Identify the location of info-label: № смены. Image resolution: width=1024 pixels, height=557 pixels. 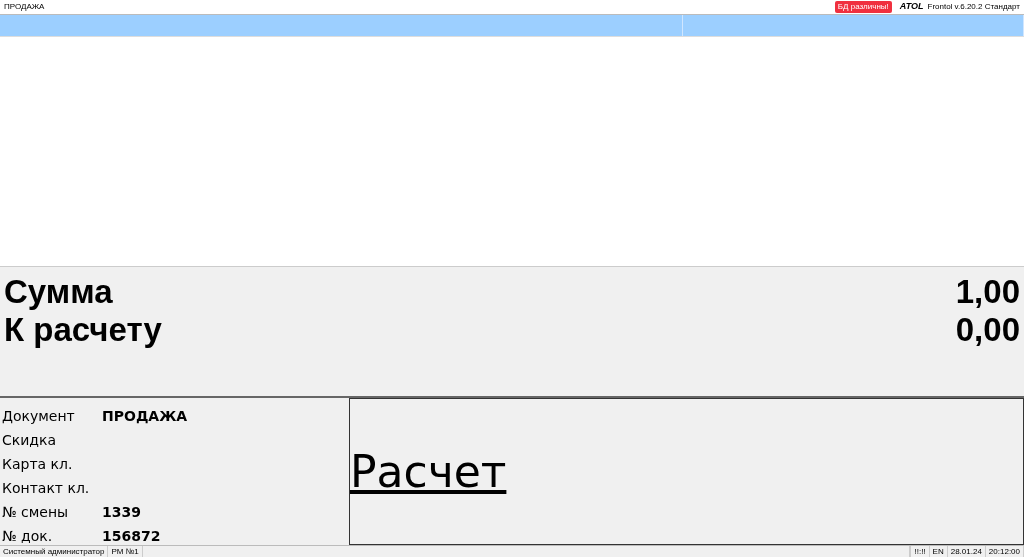
(36, 512).